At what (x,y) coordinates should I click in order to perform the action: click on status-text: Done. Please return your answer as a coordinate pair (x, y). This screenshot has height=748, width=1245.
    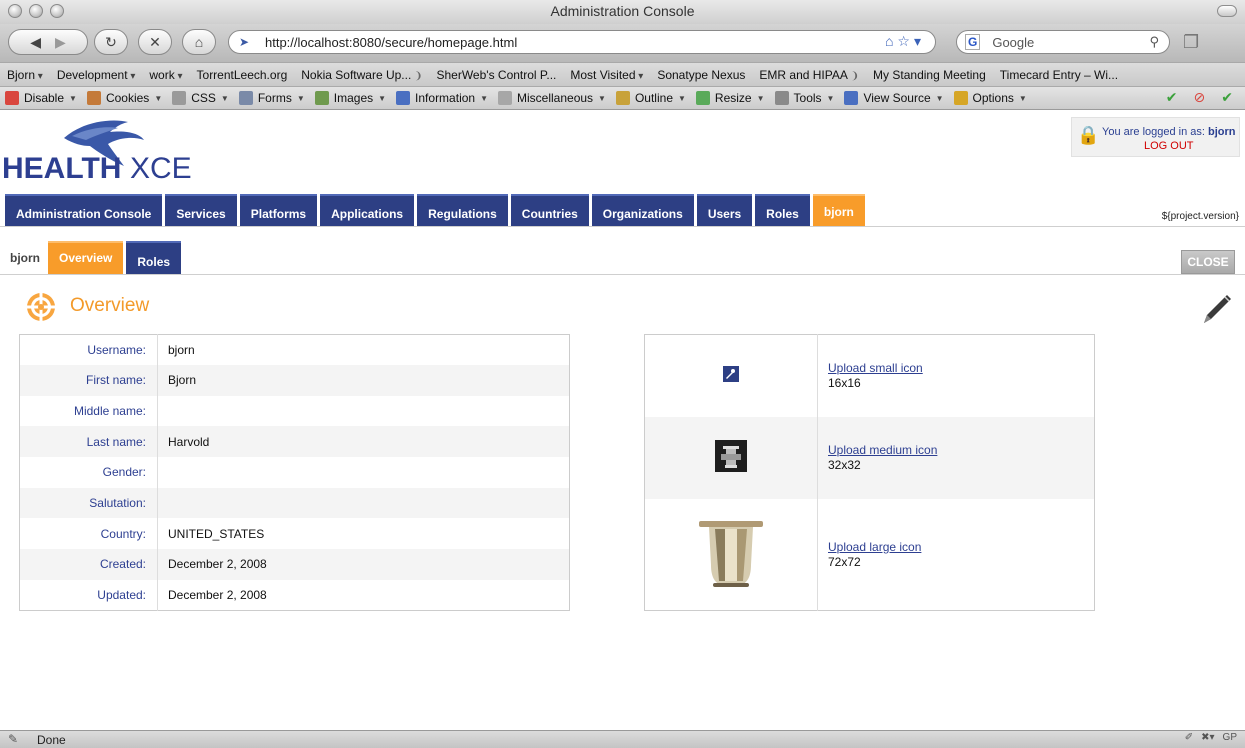
    Looking at the image, I should click on (51, 740).